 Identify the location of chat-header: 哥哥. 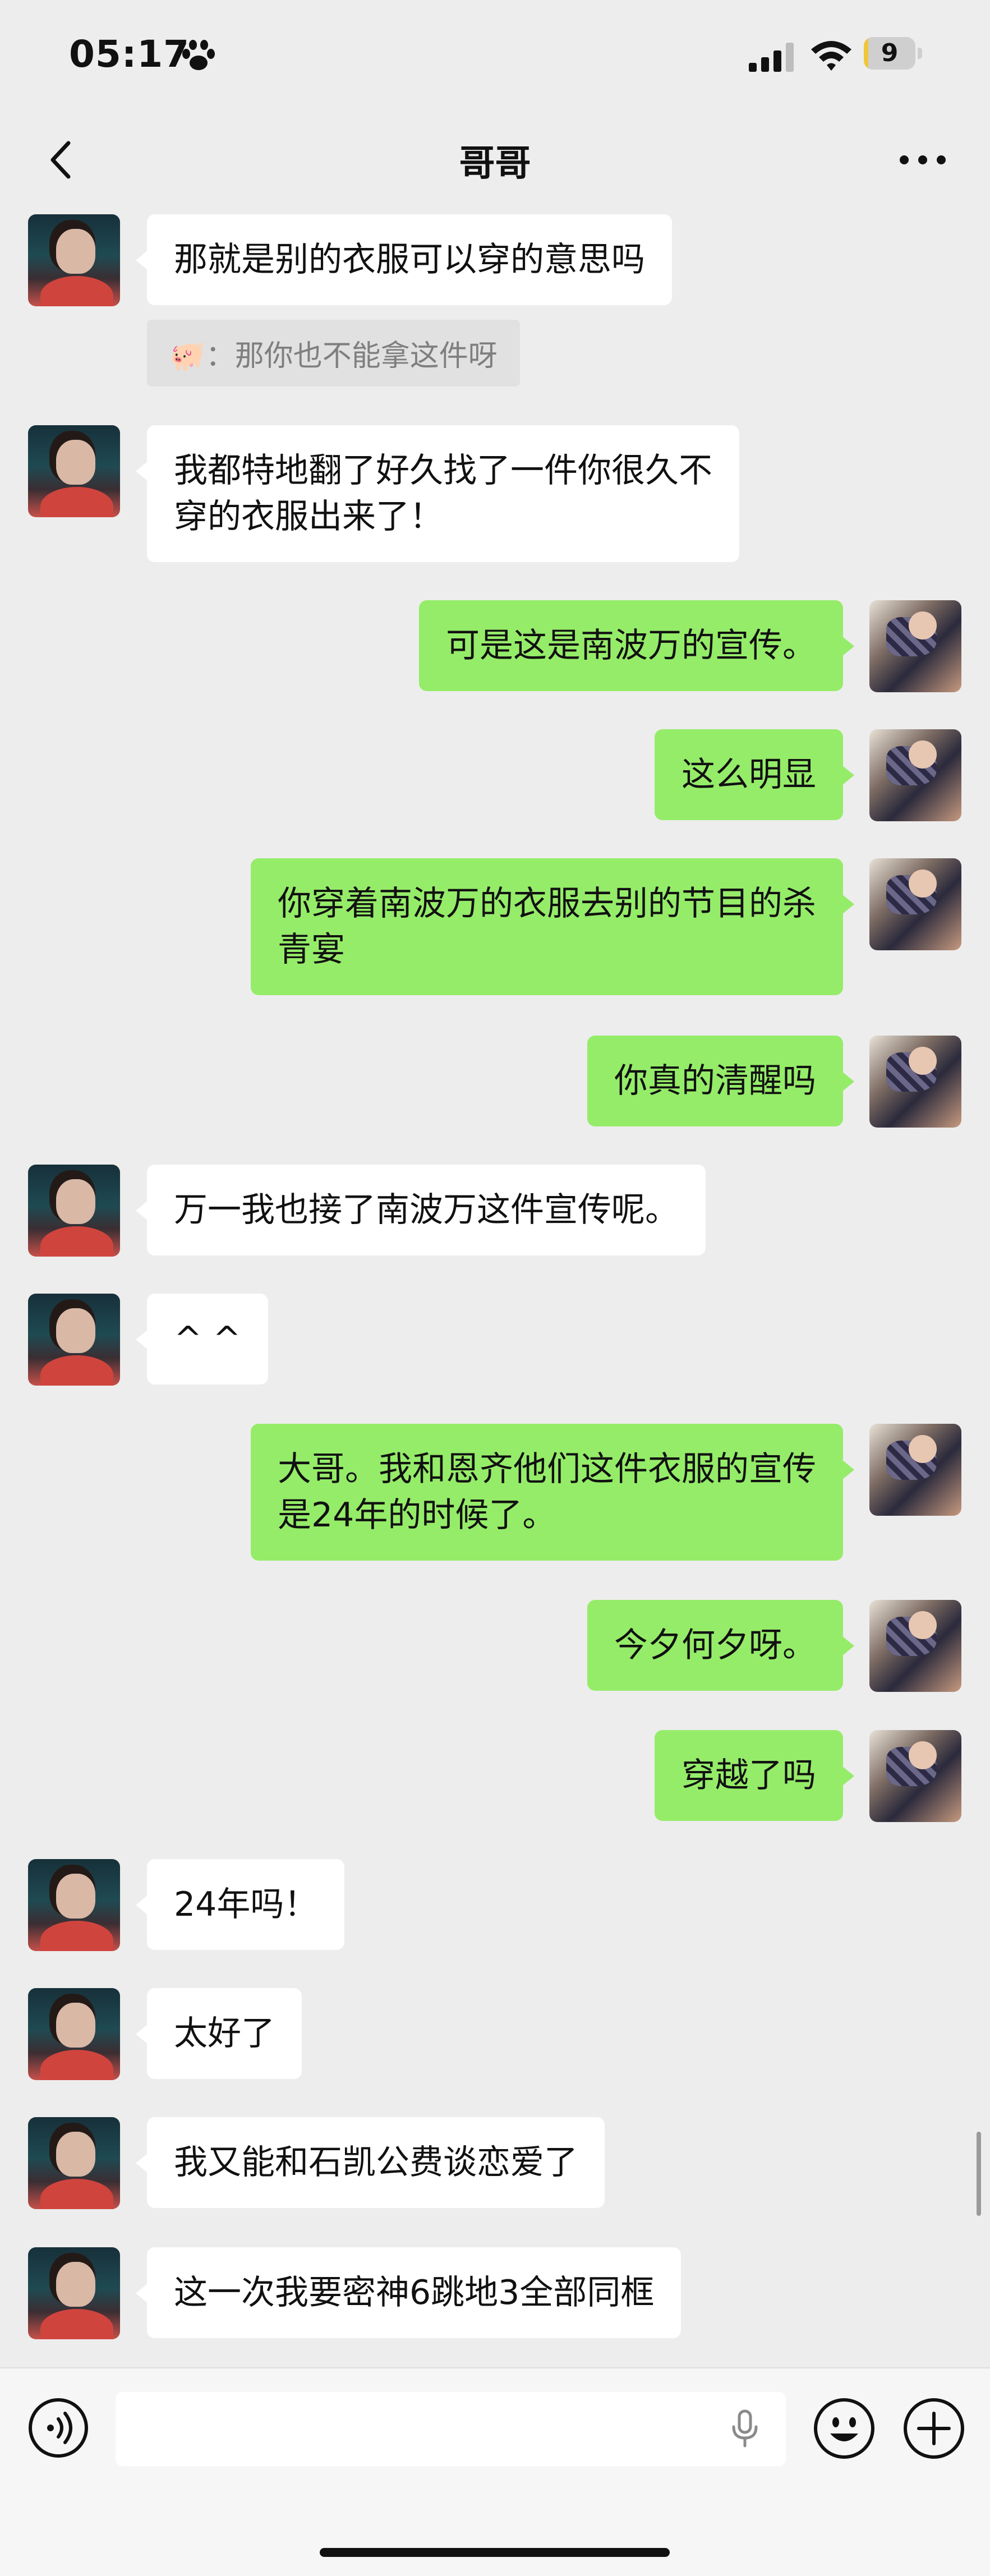
(495, 160).